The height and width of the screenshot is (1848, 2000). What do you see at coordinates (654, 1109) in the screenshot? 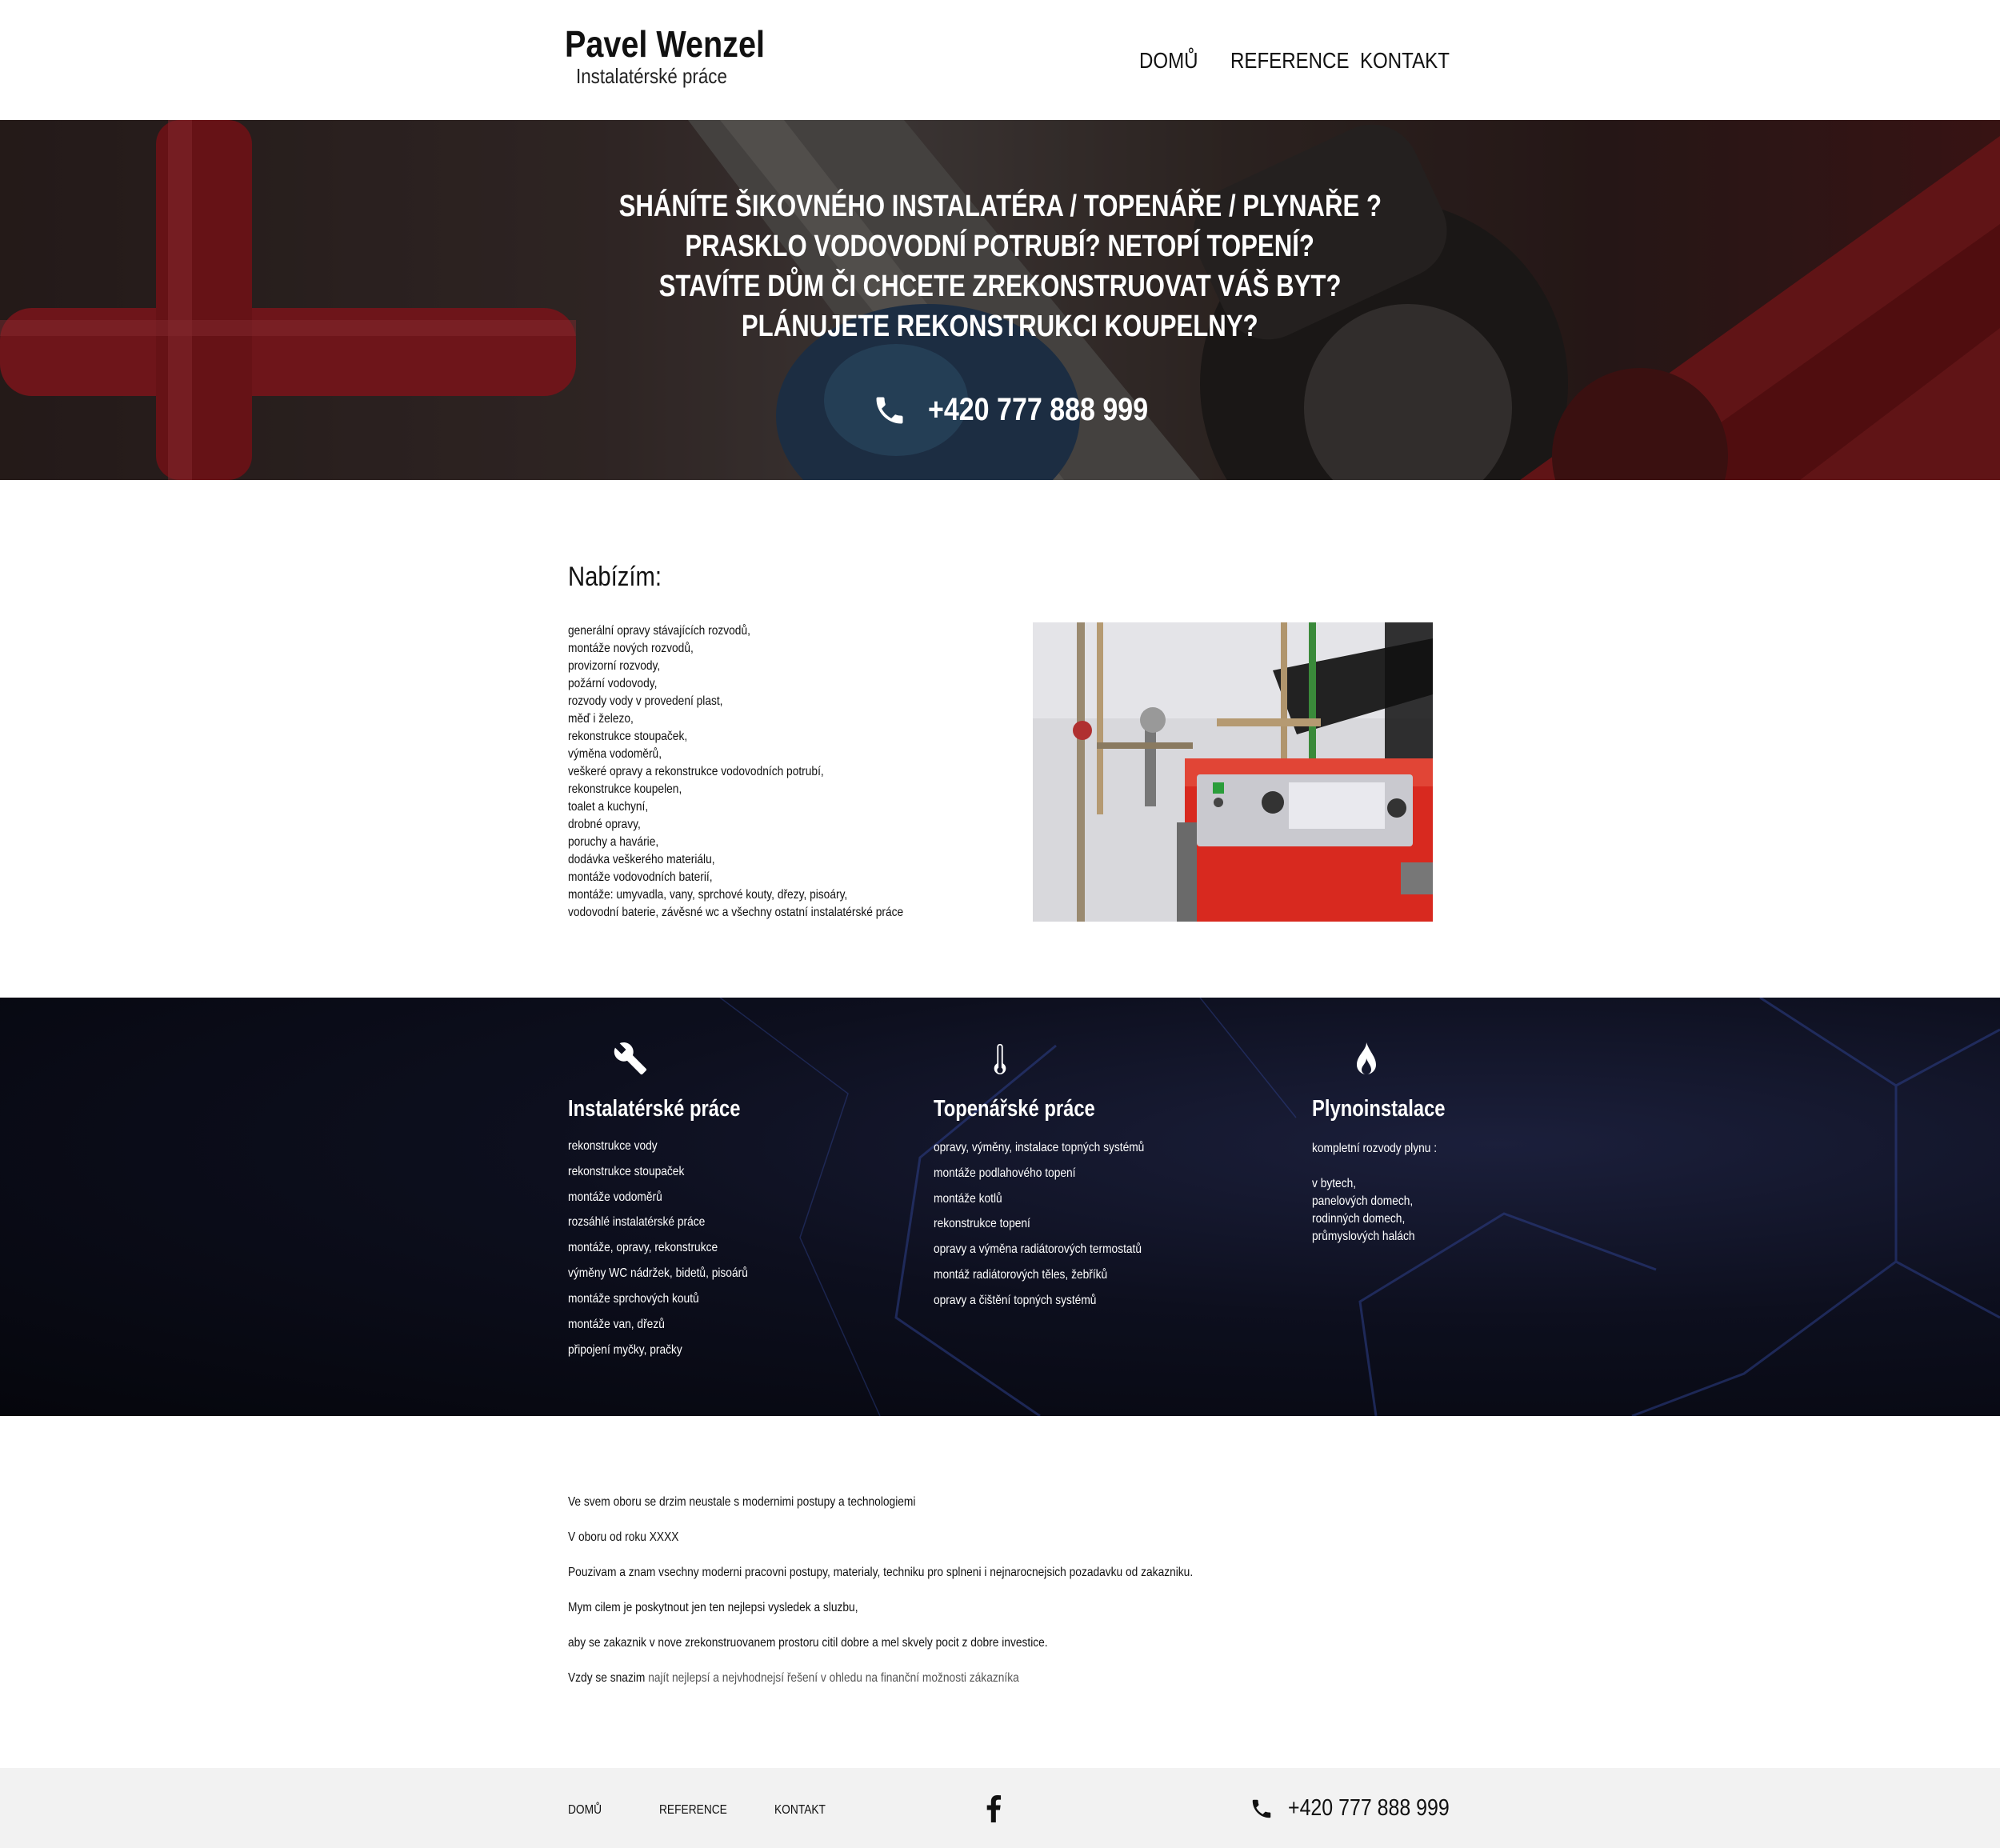
I see `service-title-instalaterske: Instalatérské práce` at bounding box center [654, 1109].